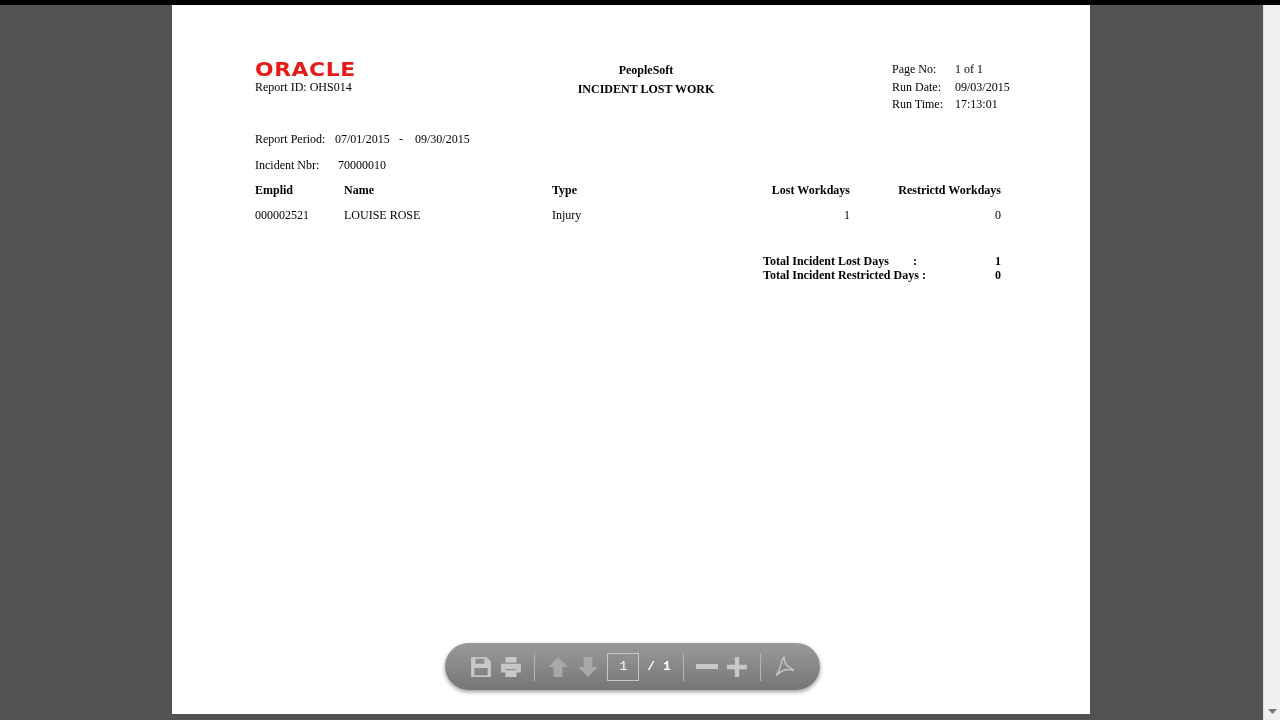  I want to click on table-cell: 1, so click(847, 214).